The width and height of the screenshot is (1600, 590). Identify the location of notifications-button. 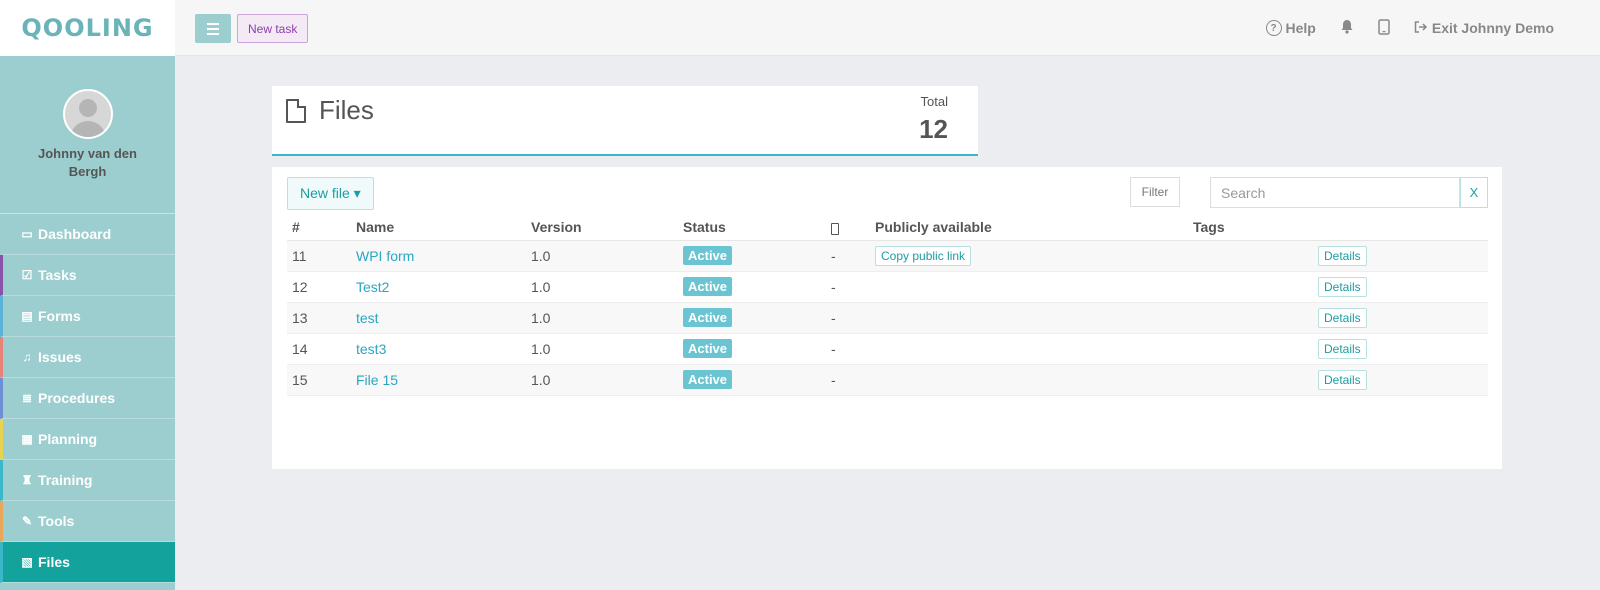
(1347, 28).